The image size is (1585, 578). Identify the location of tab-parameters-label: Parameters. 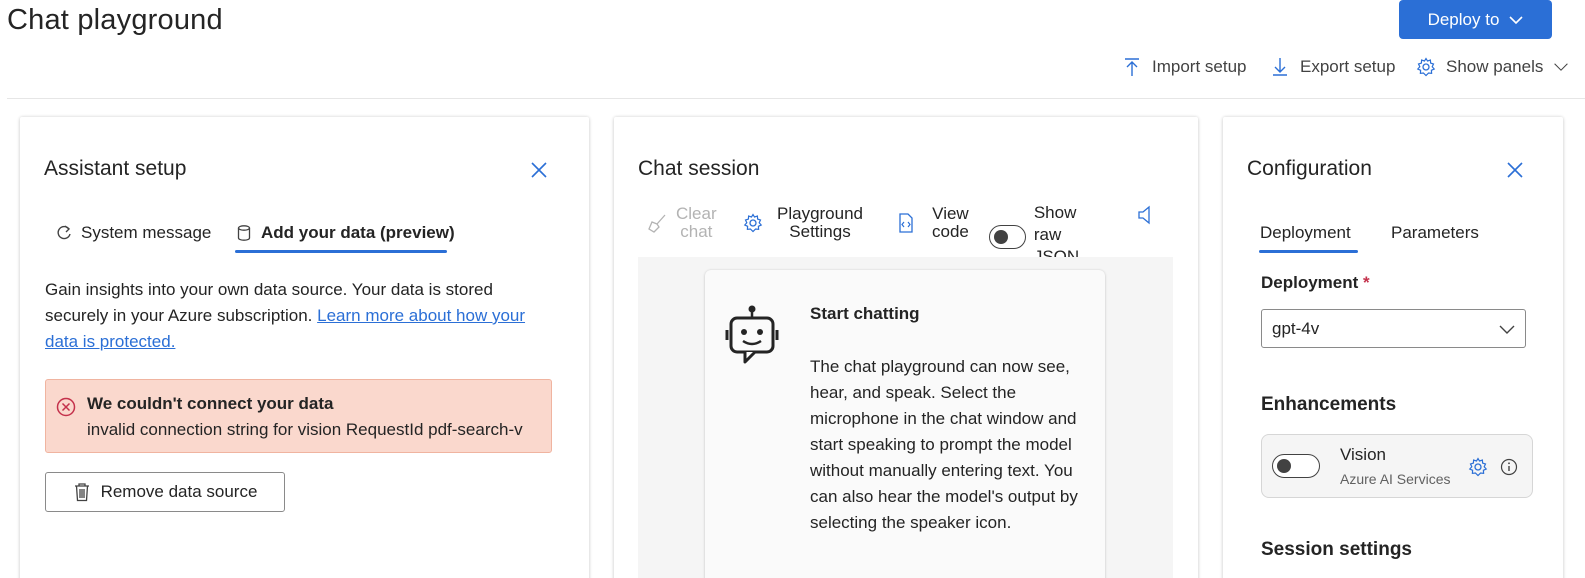
(1435, 232).